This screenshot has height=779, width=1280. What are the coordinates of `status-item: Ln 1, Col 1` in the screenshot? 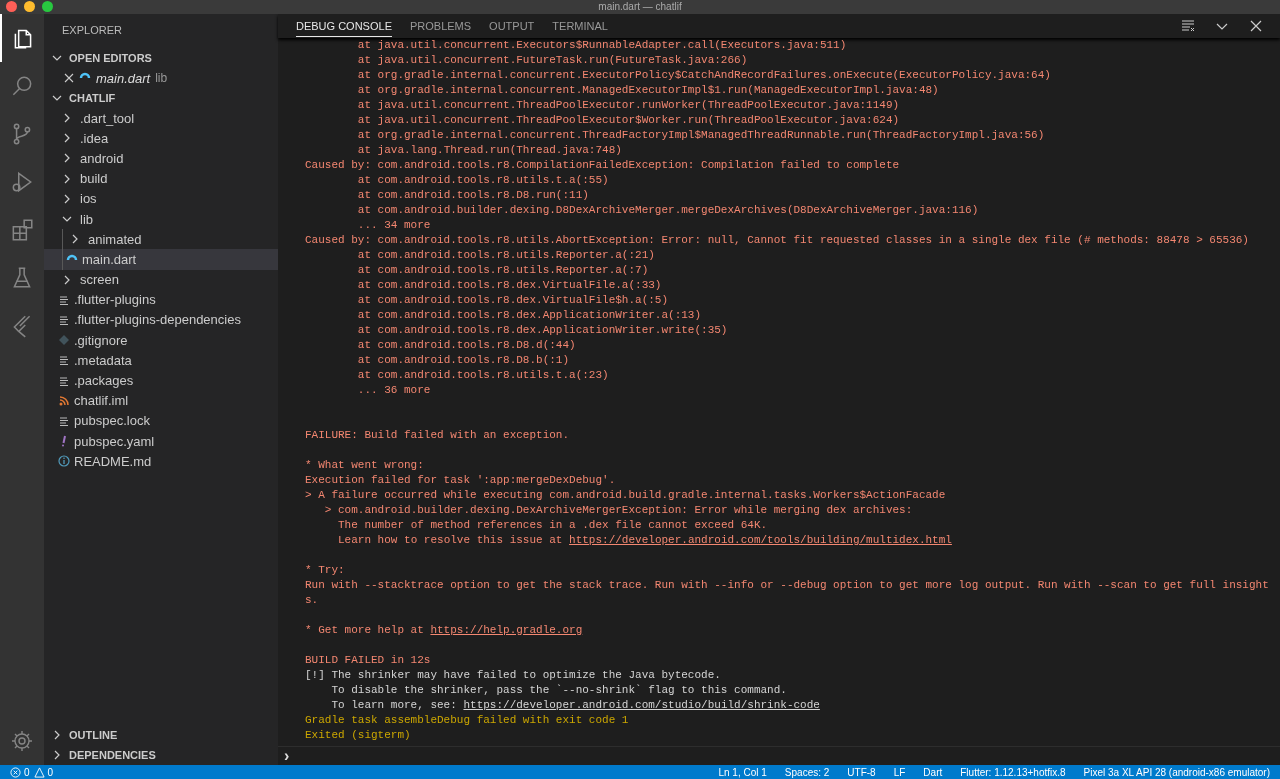 It's located at (742, 772).